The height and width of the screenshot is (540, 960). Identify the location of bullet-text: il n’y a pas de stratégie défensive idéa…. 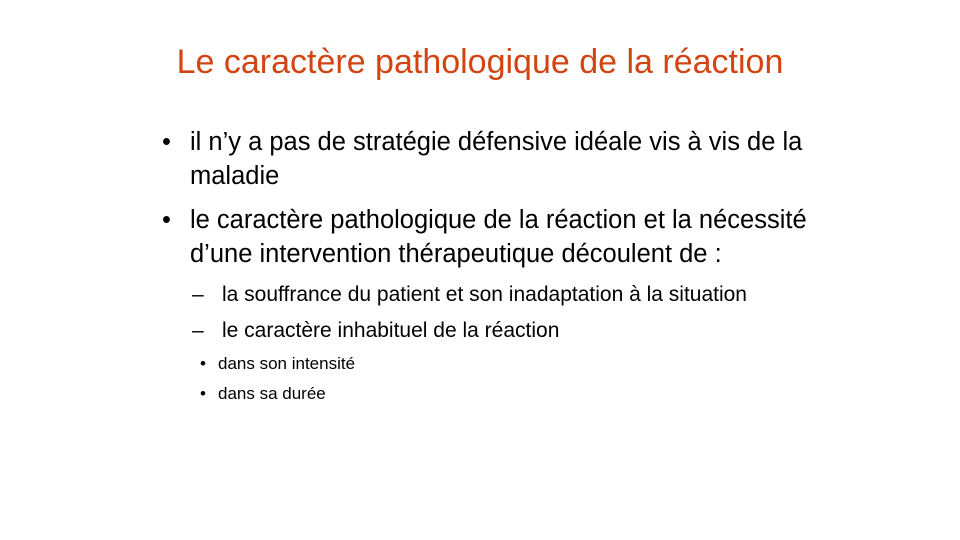
(496, 159).